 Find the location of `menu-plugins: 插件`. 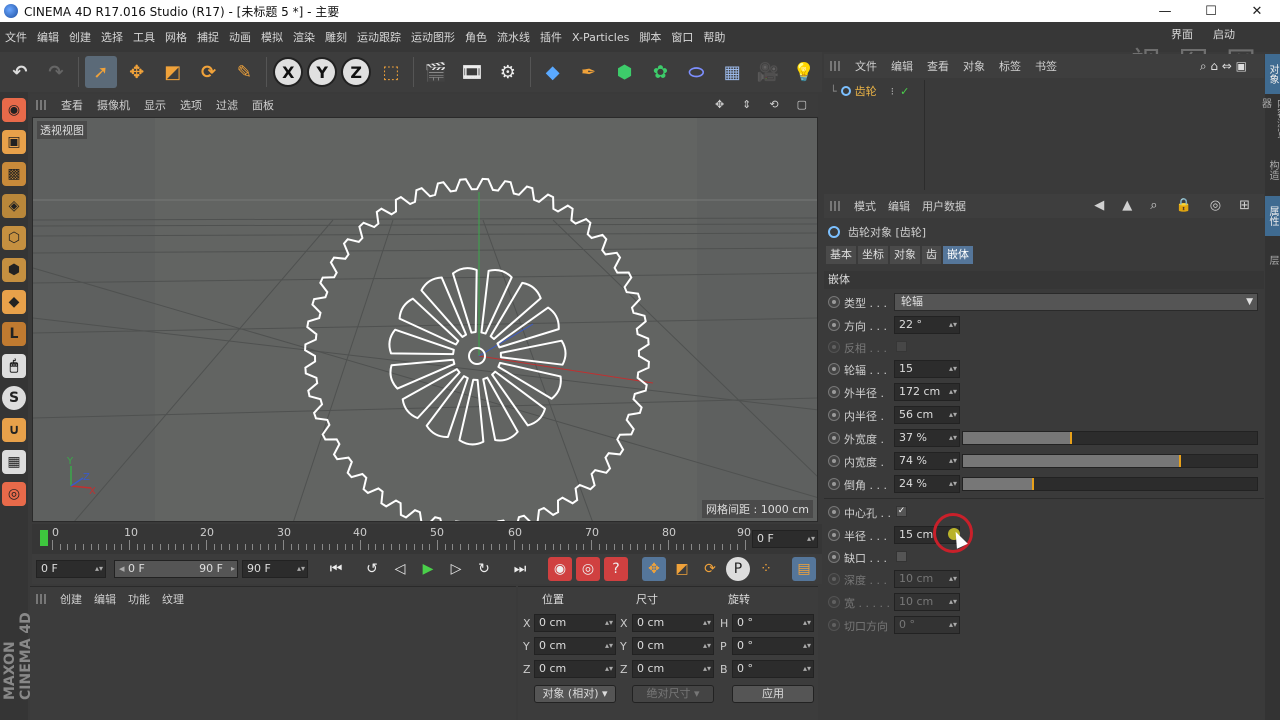

menu-plugins: 插件 is located at coordinates (551, 37).